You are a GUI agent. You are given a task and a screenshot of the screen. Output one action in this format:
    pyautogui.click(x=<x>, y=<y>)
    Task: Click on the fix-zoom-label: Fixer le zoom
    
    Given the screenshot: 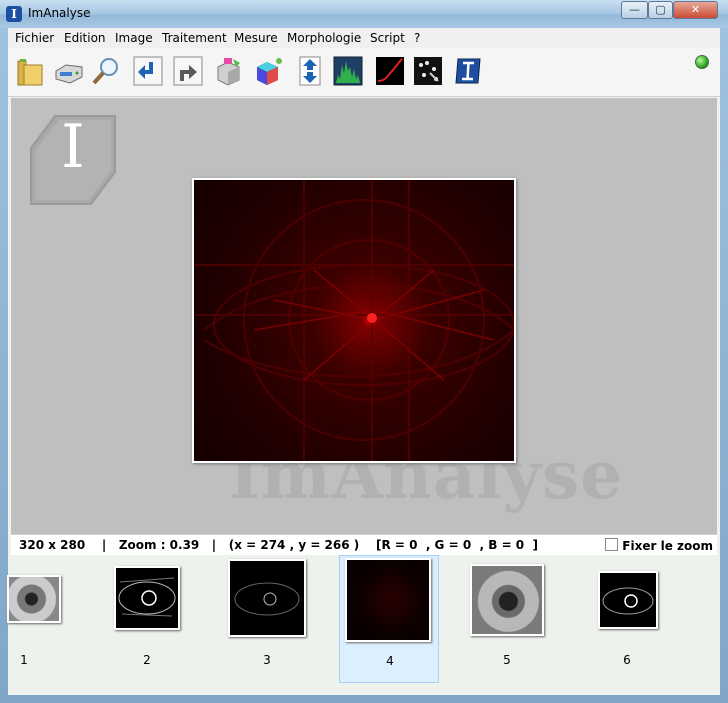 What is the action you would take?
    pyautogui.click(x=667, y=546)
    